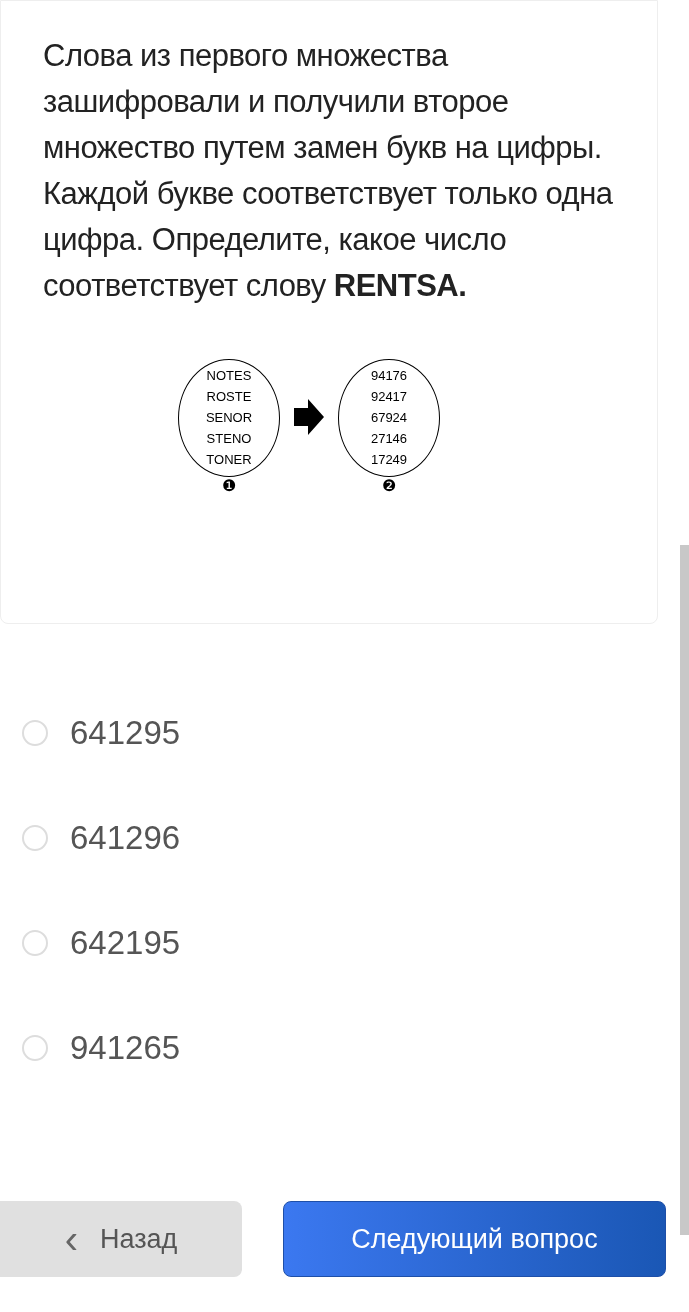 The width and height of the screenshot is (689, 1312). What do you see at coordinates (125, 1047) in the screenshot?
I see `option-label: 941265` at bounding box center [125, 1047].